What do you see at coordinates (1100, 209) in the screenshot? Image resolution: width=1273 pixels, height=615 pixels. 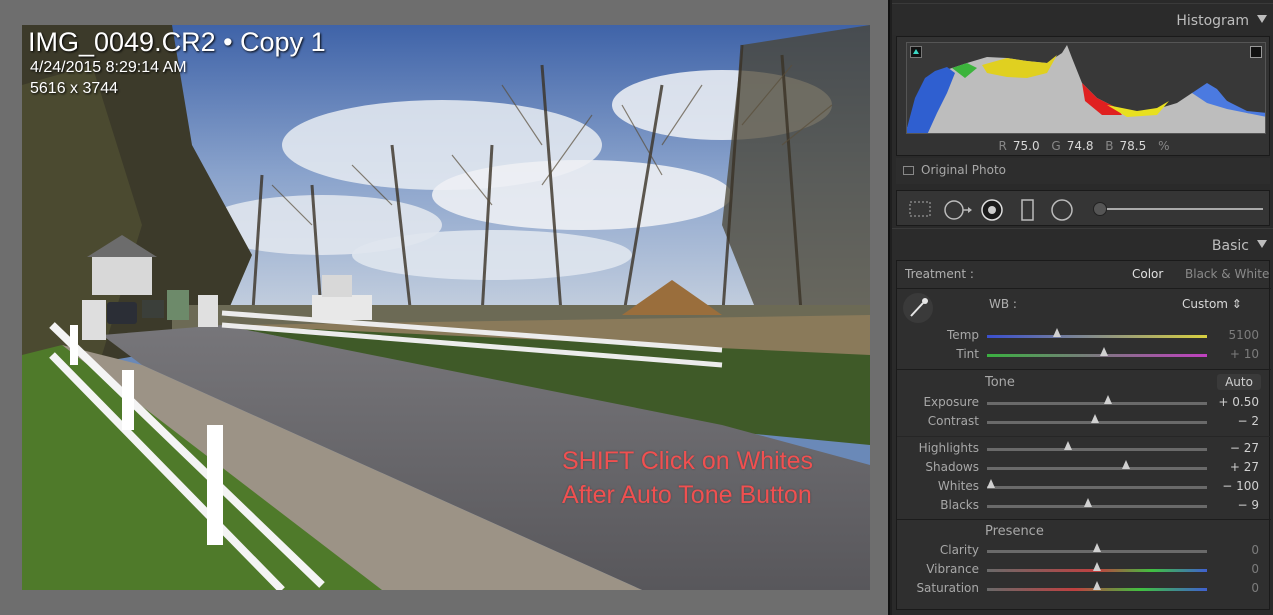 I see `adjustment-brush-icon` at bounding box center [1100, 209].